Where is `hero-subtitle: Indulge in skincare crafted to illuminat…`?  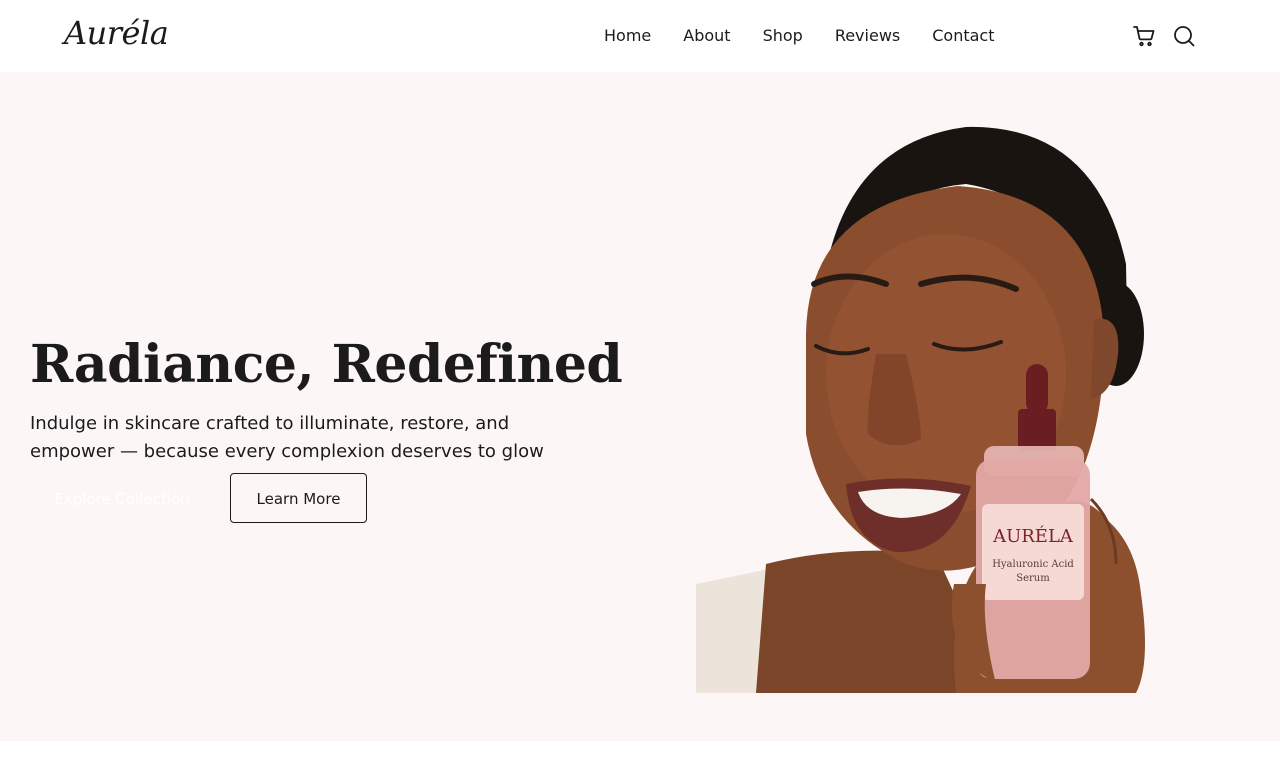
hero-subtitle: Indulge in skincare crafted to illuminat… is located at coordinates (287, 437).